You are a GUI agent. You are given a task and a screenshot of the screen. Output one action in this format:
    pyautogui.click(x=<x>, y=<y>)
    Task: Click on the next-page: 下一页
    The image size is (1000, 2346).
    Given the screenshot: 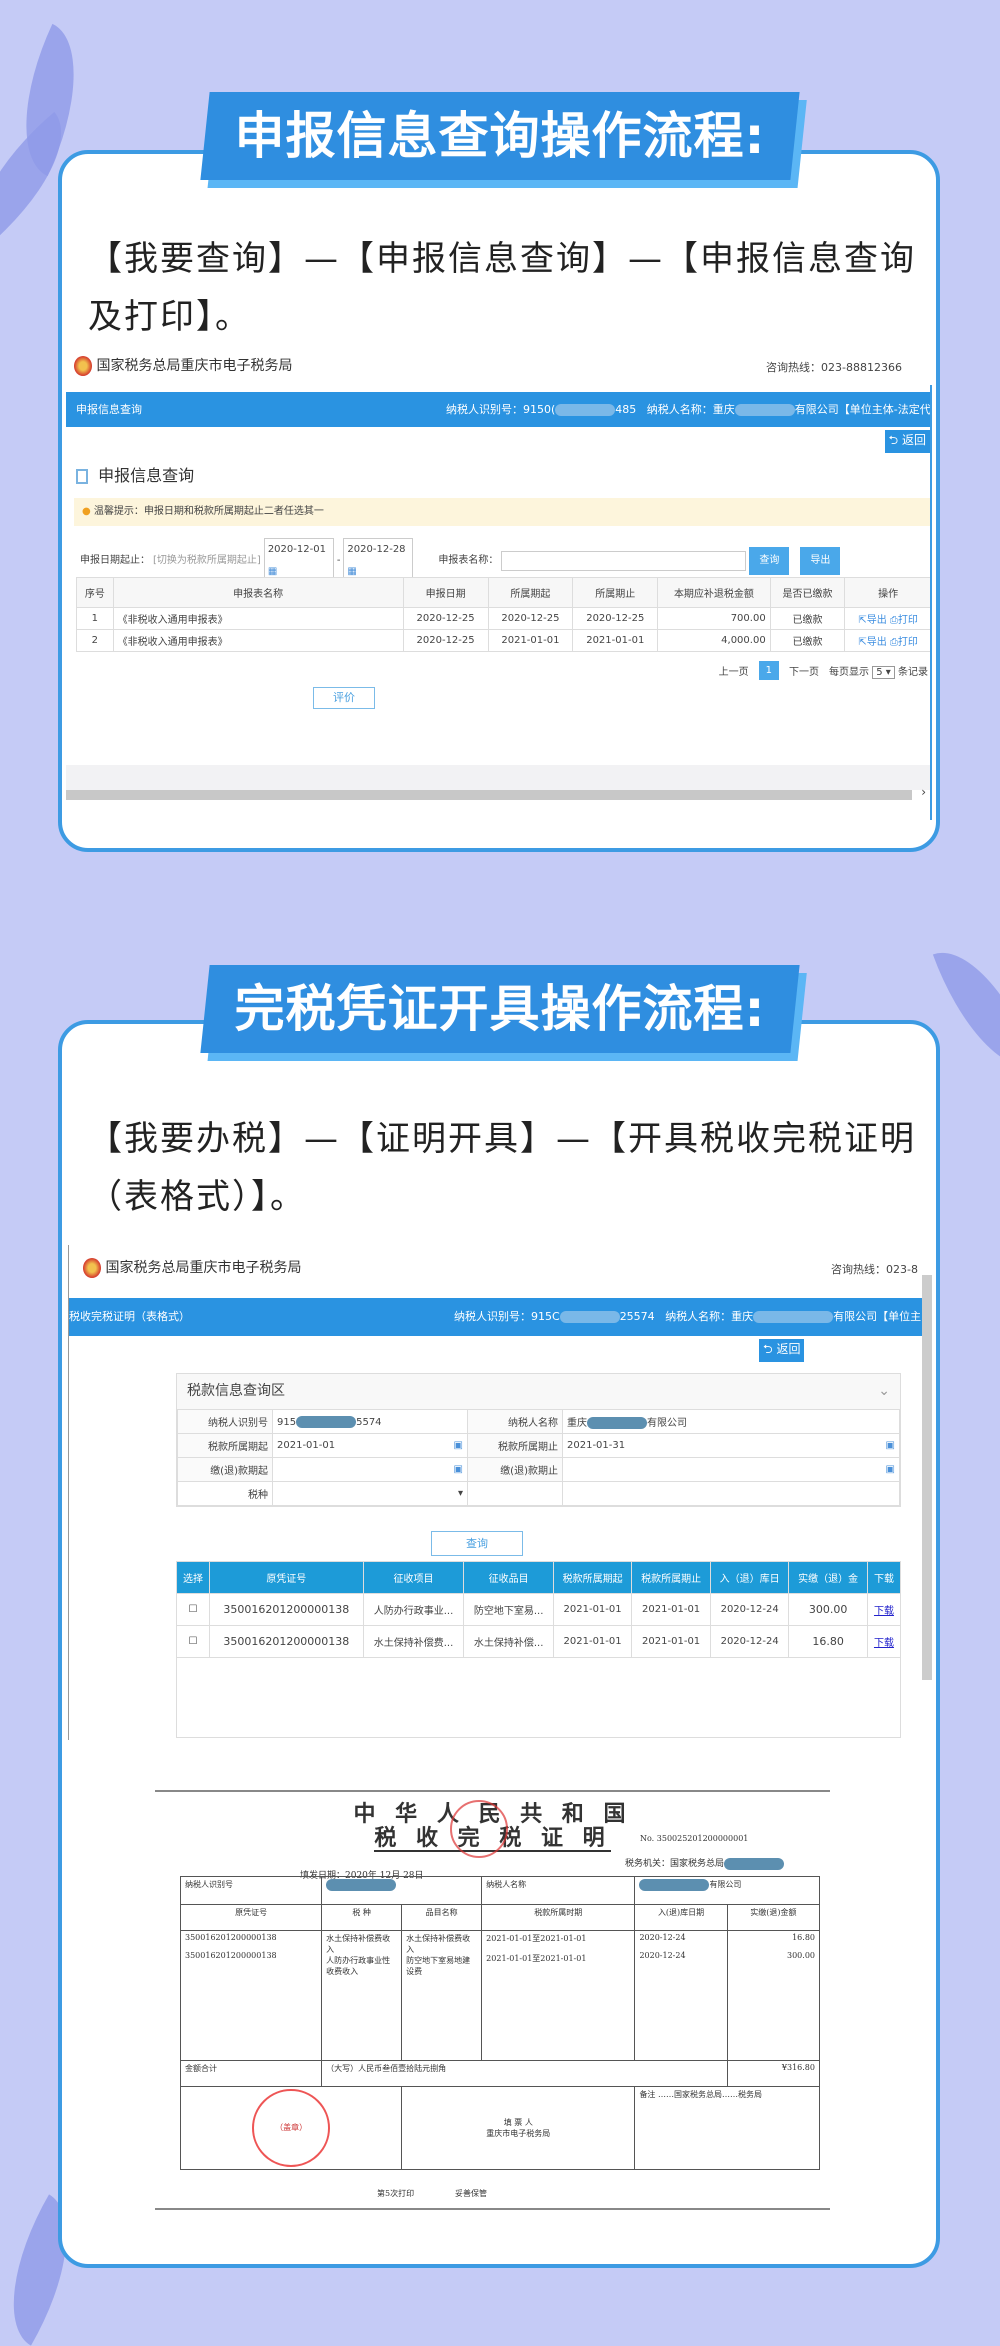 What is the action you would take?
    pyautogui.click(x=804, y=670)
    